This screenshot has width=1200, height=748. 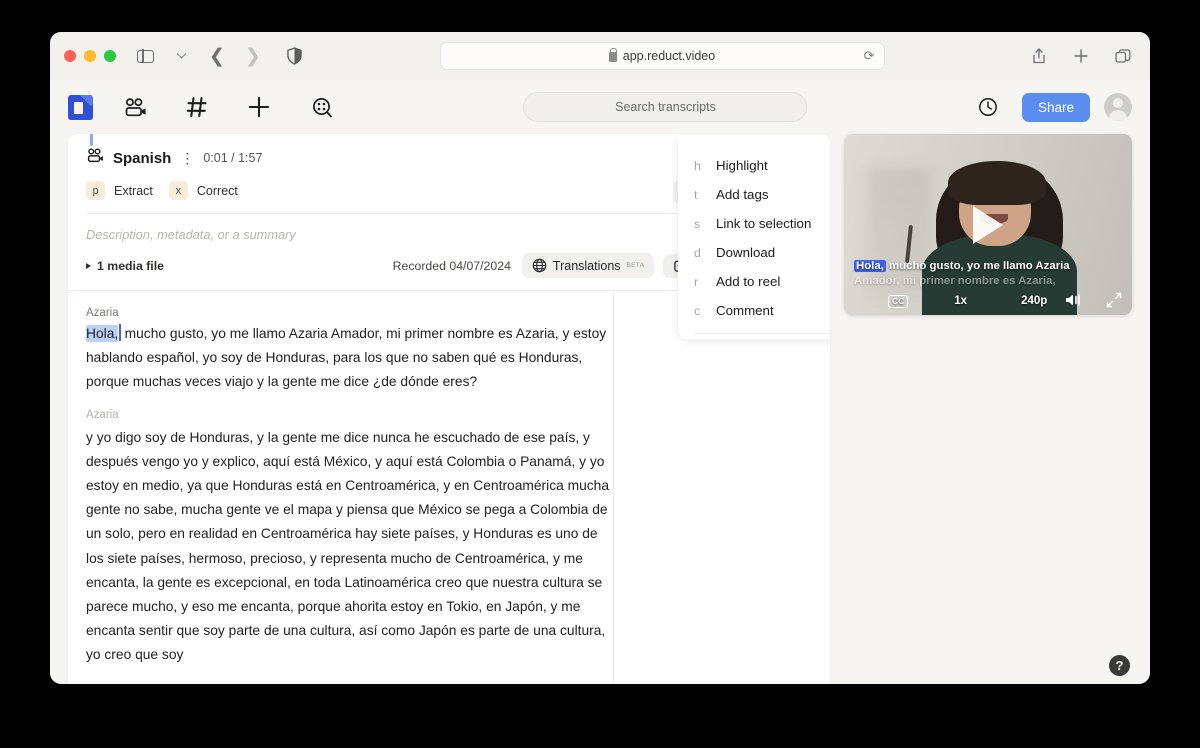 I want to click on search-input: Search transcripts, so click(x=665, y=107).